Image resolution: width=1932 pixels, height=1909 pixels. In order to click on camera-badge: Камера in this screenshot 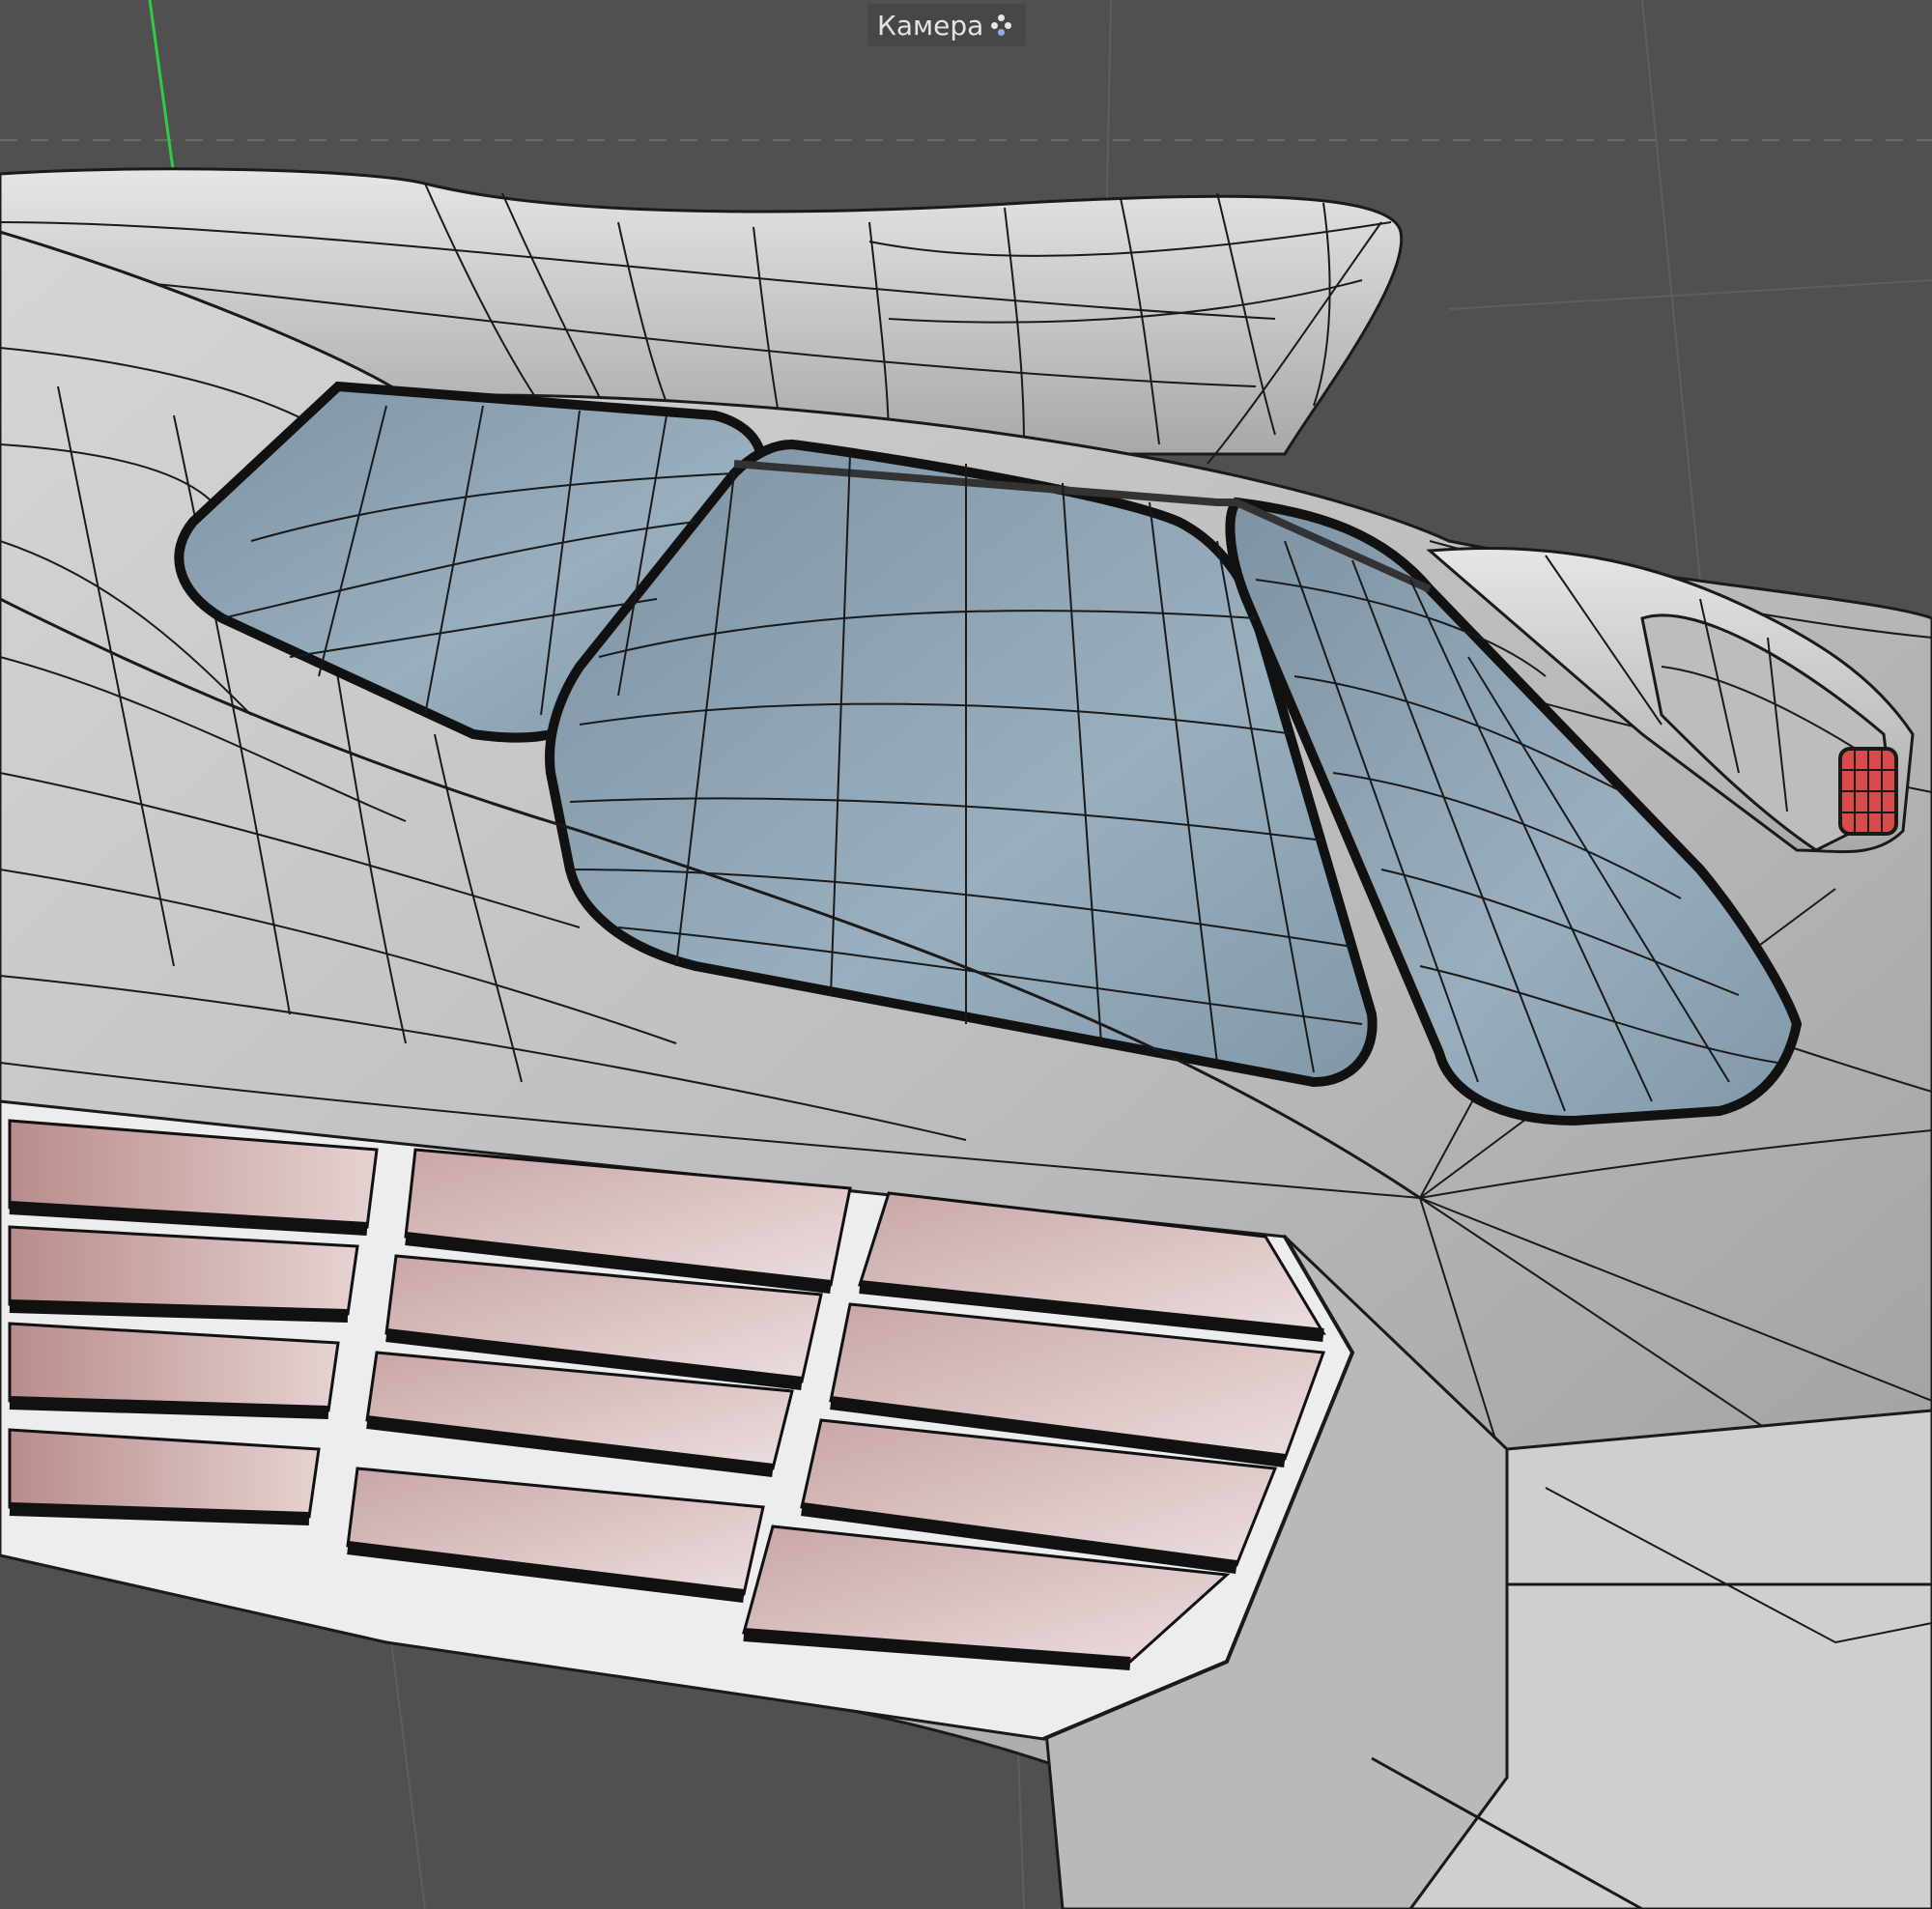, I will do `click(947, 25)`.